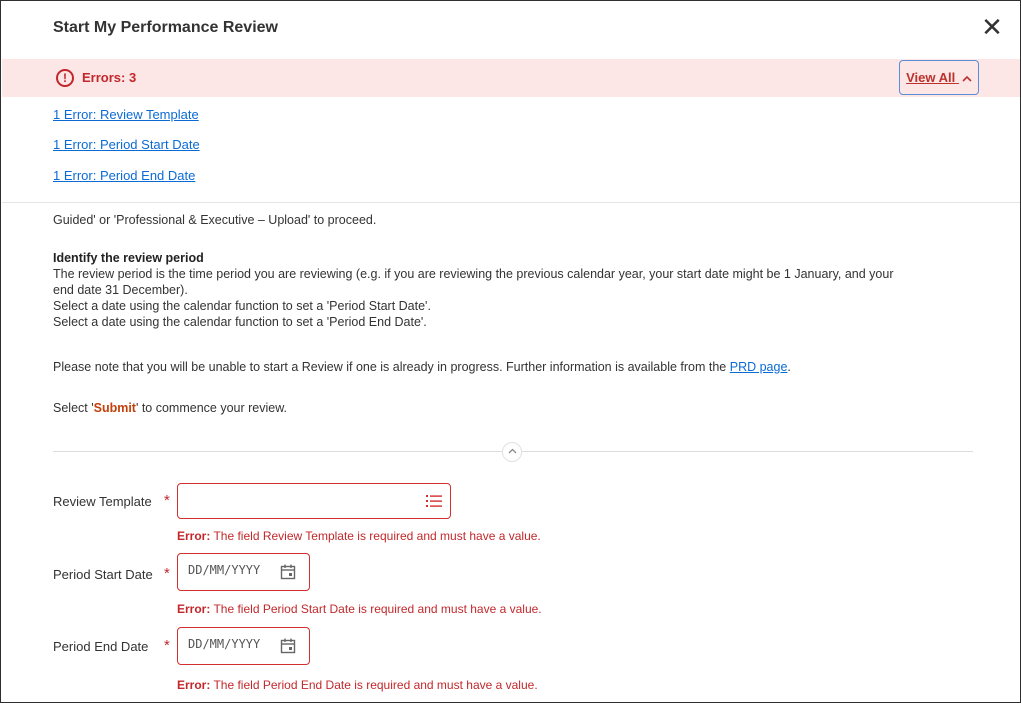 This screenshot has height=703, width=1021. What do you see at coordinates (512, 452) in the screenshot?
I see `collapse-chevron-icon` at bounding box center [512, 452].